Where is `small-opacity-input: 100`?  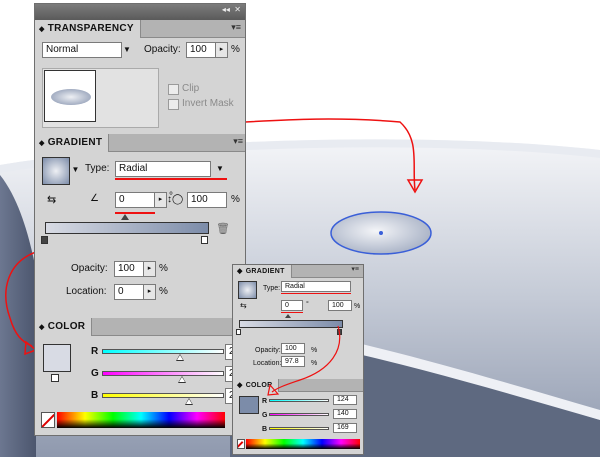
small-opacity-input: 100 is located at coordinates (293, 348).